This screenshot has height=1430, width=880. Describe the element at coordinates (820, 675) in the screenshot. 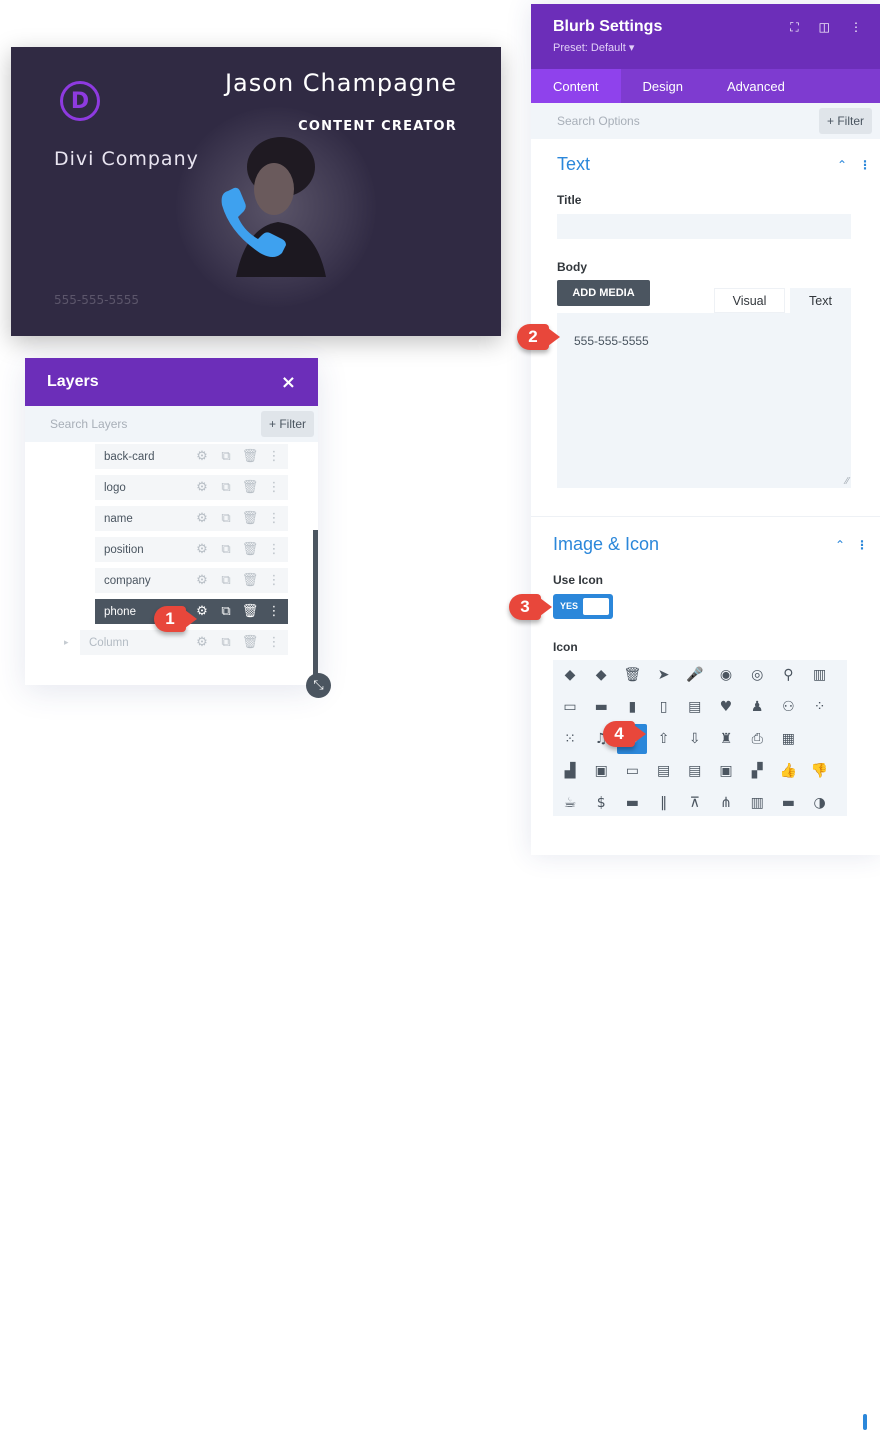

I see `books-icon: ▥` at that location.